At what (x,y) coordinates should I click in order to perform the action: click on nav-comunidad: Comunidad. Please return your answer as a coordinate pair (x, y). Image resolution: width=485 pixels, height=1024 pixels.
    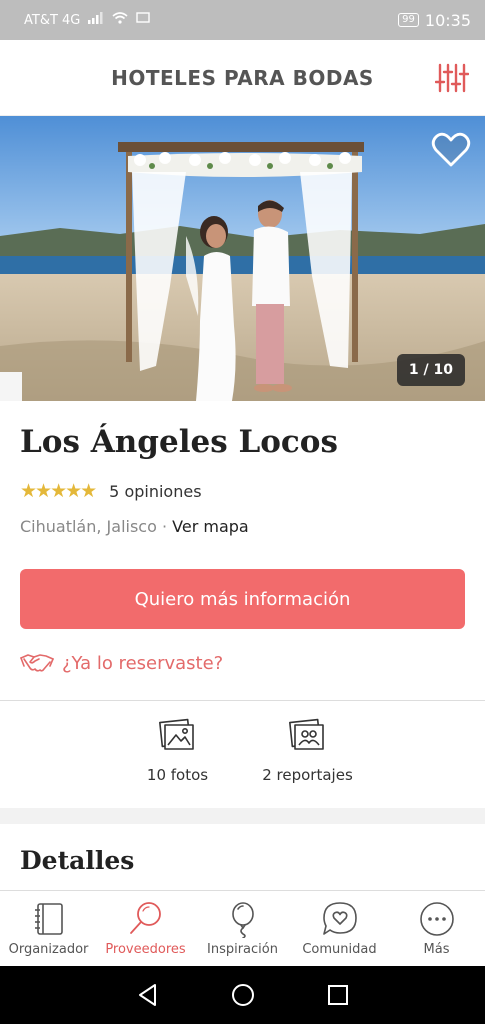
    Looking at the image, I should click on (339, 928).